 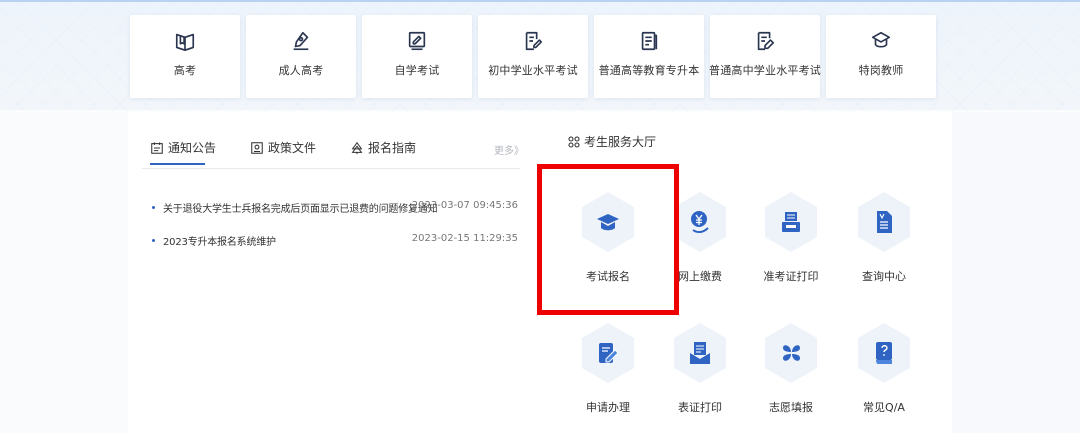 I want to click on service-hall-heading: 考生服务大厅, so click(x=612, y=141).